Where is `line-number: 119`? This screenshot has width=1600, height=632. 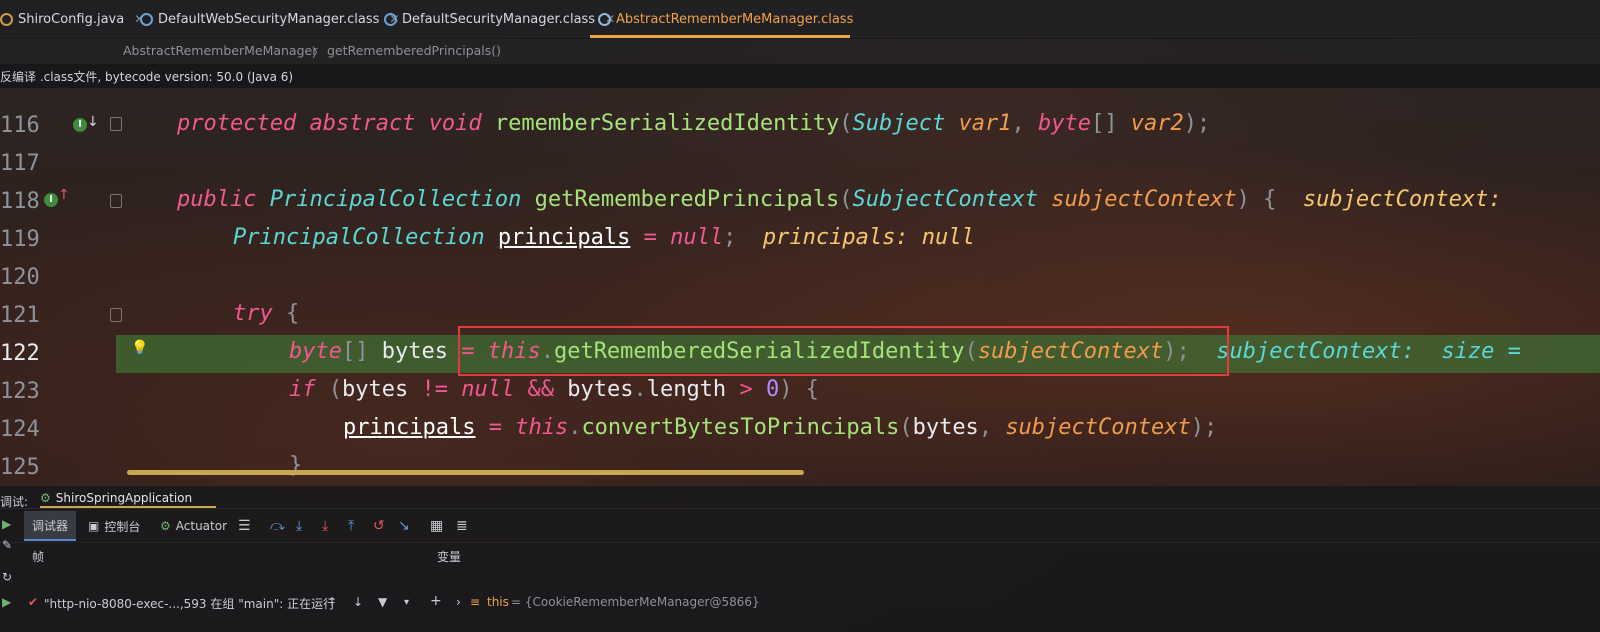 line-number: 119 is located at coordinates (20, 239).